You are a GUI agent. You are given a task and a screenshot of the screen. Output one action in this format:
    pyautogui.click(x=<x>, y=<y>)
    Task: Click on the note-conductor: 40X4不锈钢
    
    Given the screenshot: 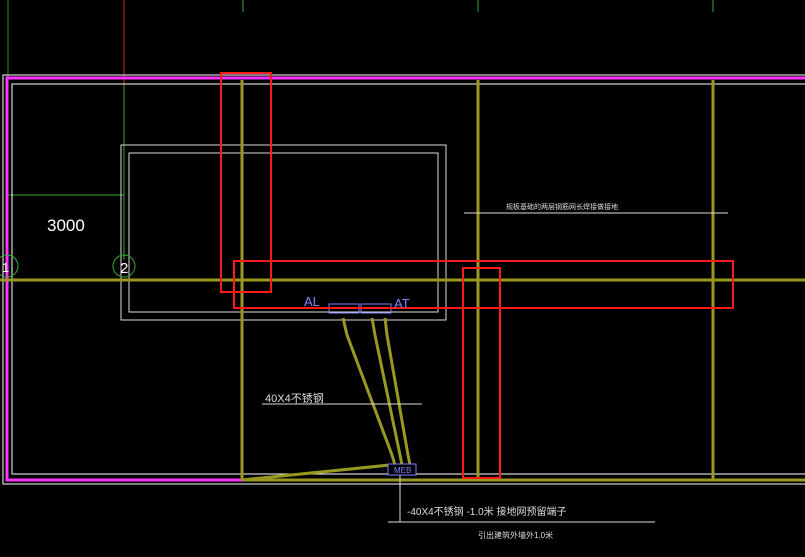 What is the action you would take?
    pyautogui.click(x=294, y=398)
    